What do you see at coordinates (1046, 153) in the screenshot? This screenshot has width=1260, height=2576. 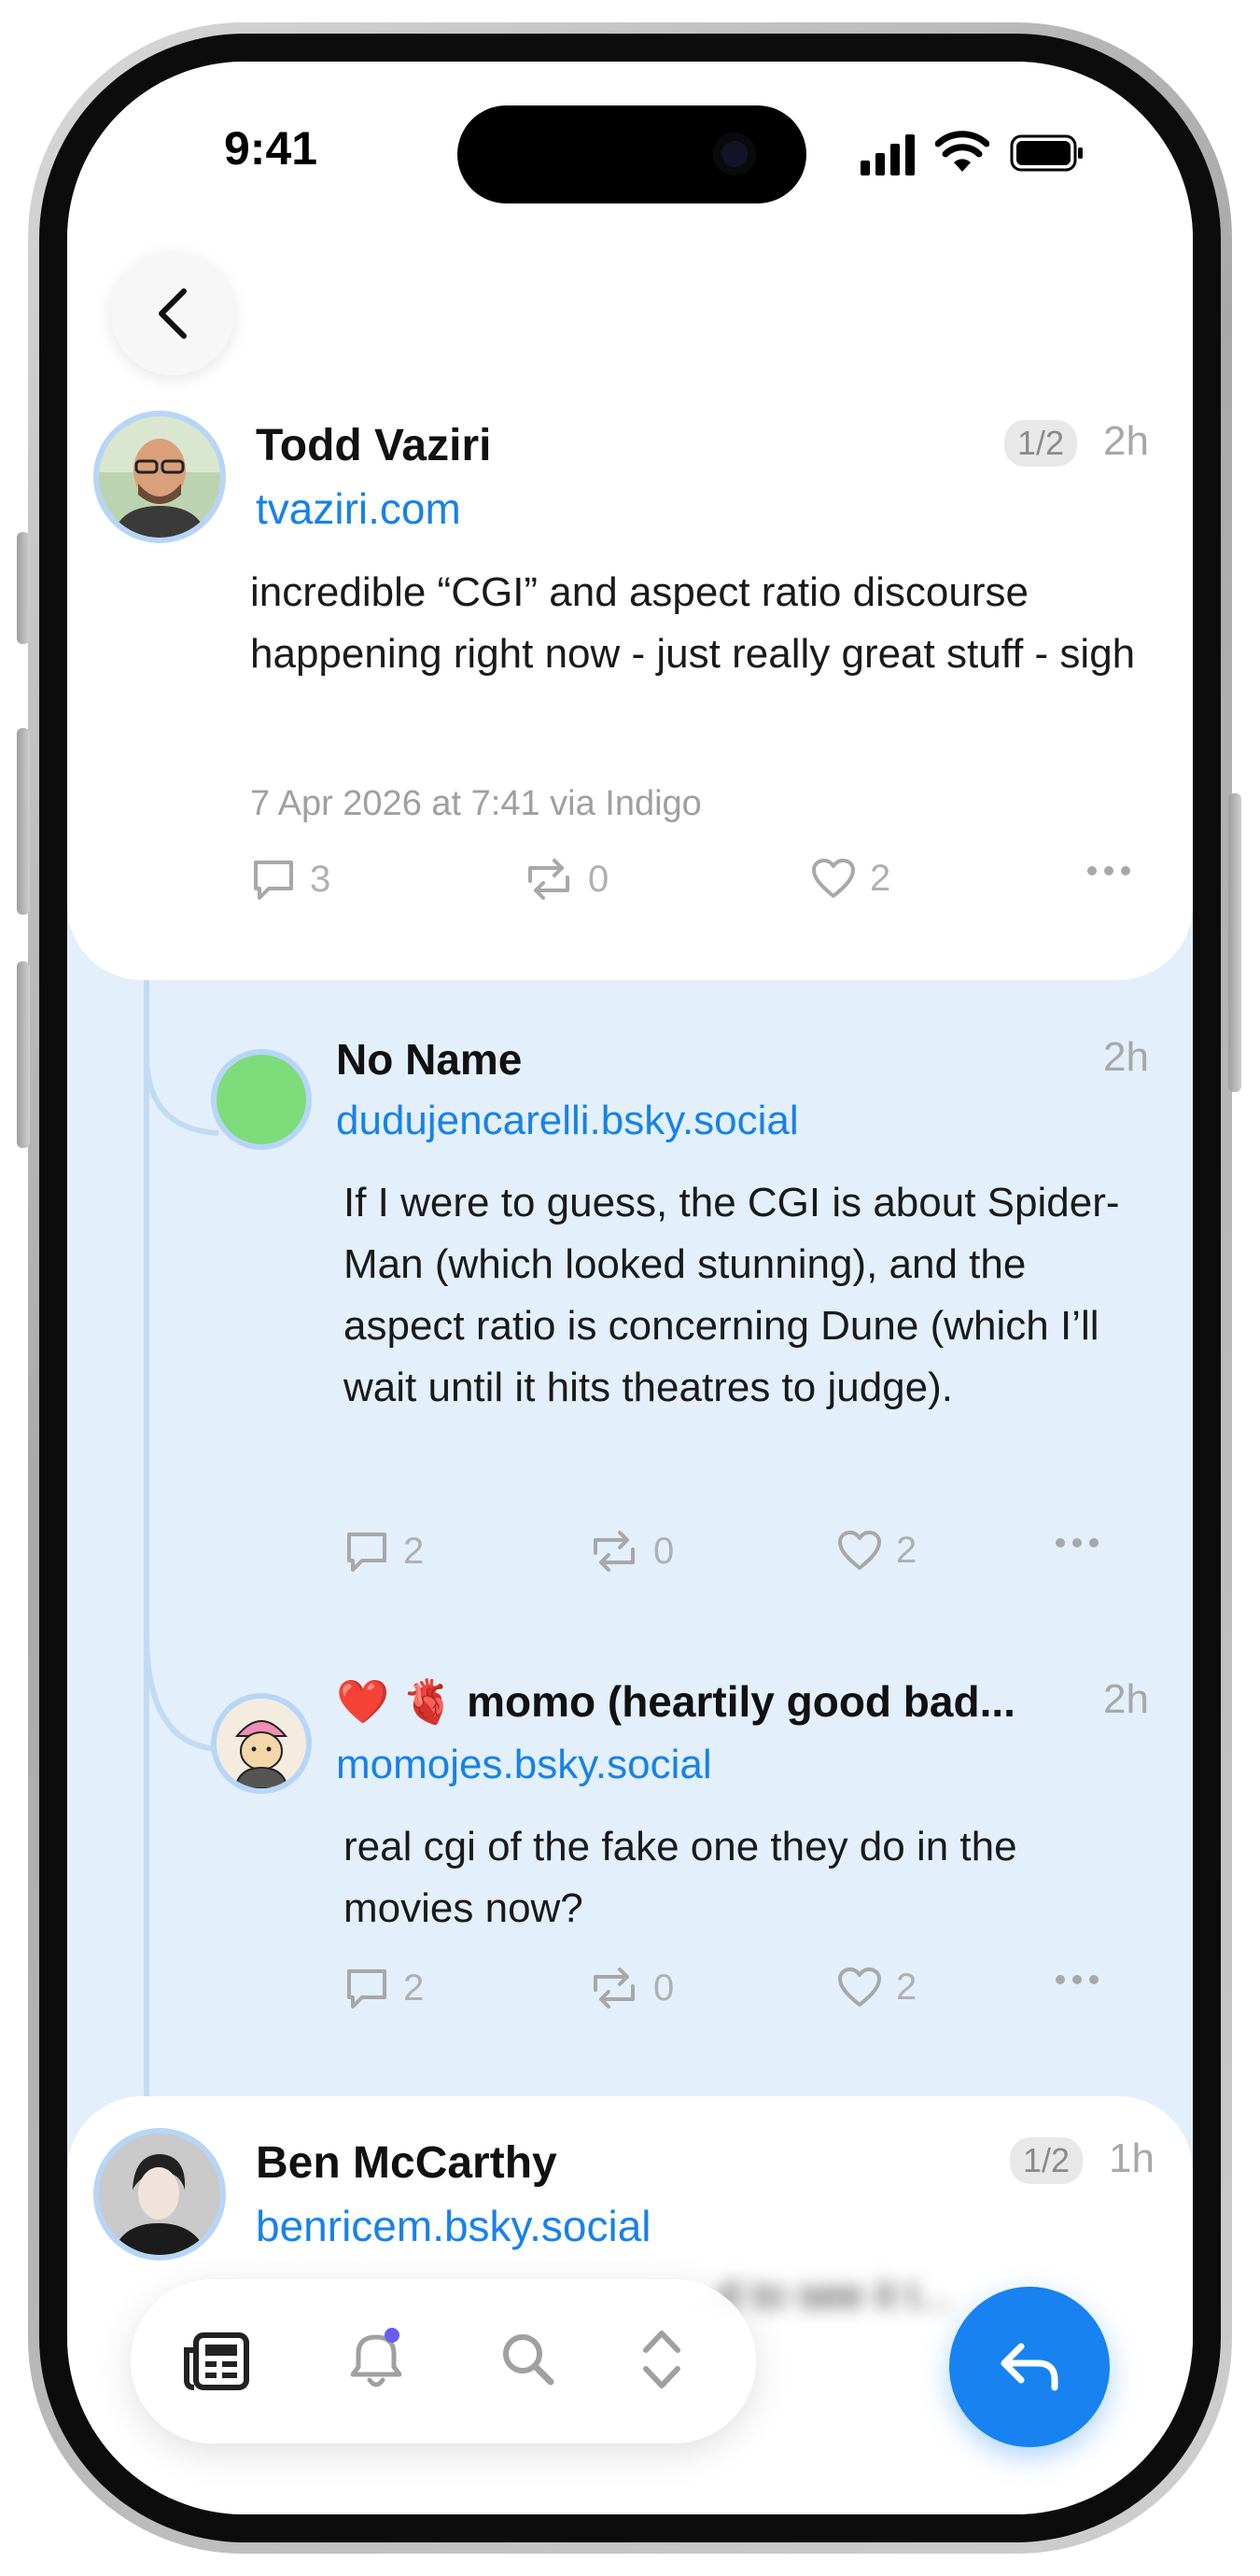 I see `battery-icon` at bounding box center [1046, 153].